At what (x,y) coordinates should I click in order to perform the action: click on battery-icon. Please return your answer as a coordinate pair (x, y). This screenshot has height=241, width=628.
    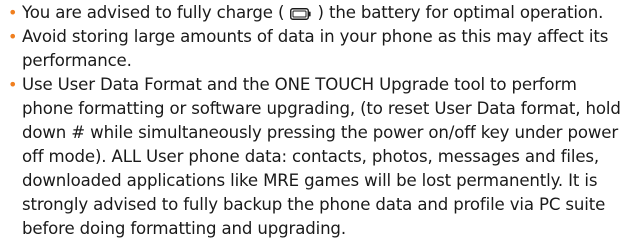
    Looking at the image, I should click on (301, 14).